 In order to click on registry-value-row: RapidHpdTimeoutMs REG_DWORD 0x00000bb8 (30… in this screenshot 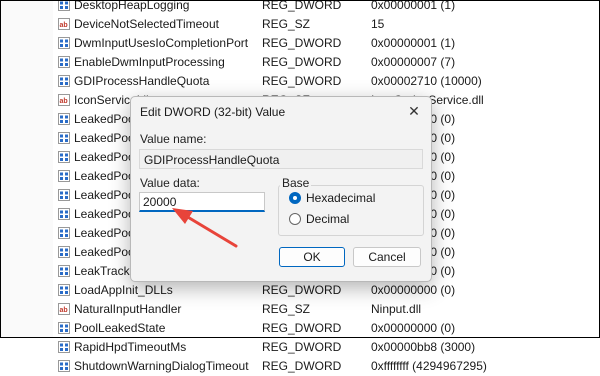, I will do `click(326, 347)`.